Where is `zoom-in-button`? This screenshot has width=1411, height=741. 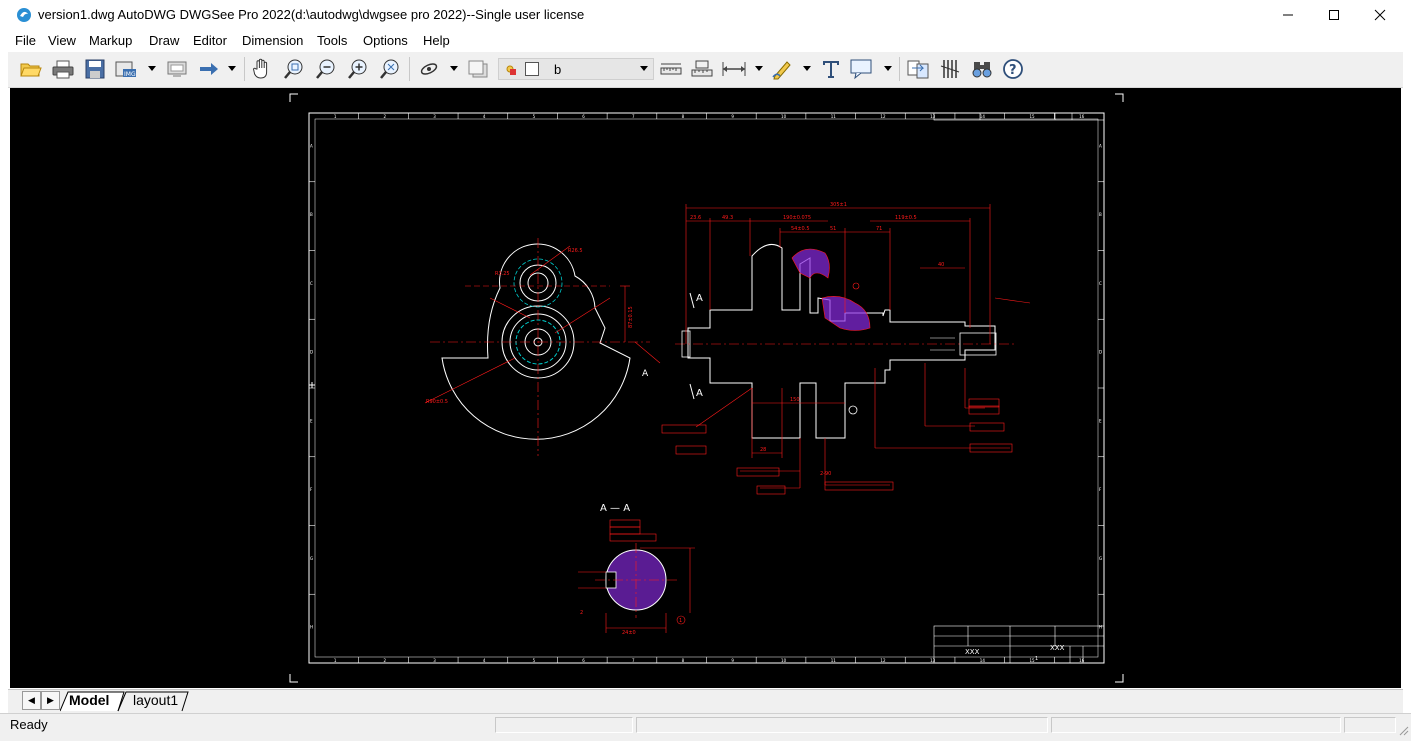
zoom-in-button is located at coordinates (358, 69).